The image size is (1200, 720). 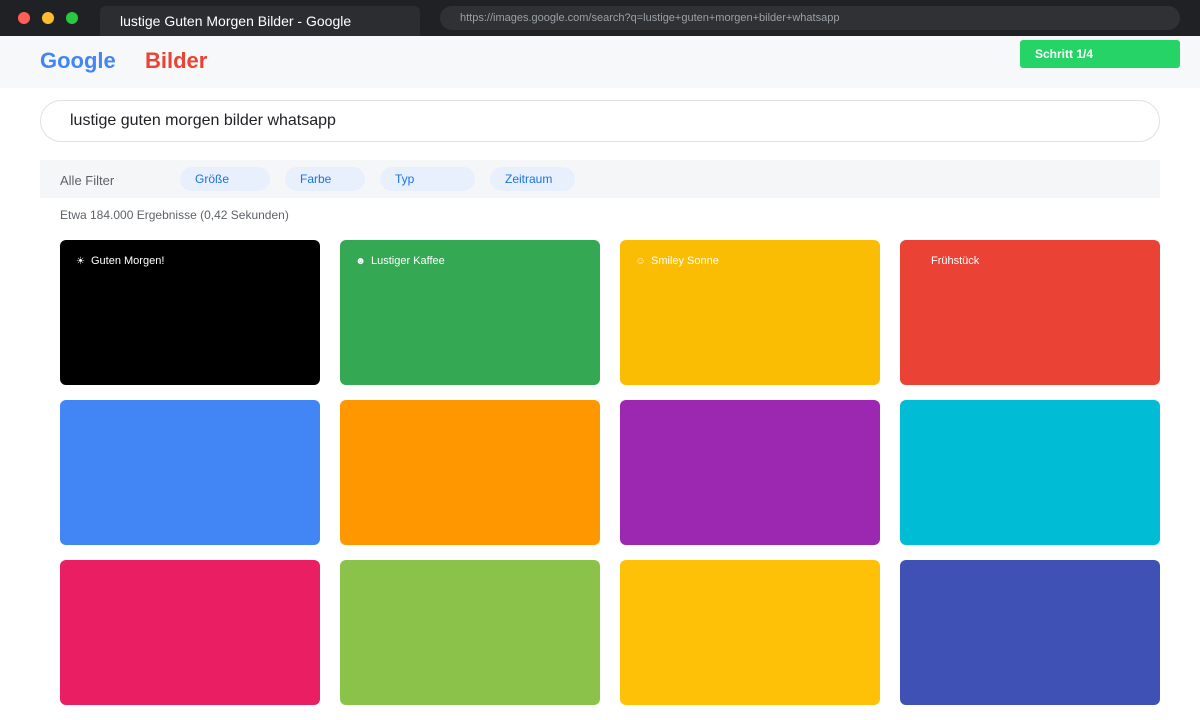 What do you see at coordinates (80, 261) in the screenshot?
I see `sun-icon: ☀` at bounding box center [80, 261].